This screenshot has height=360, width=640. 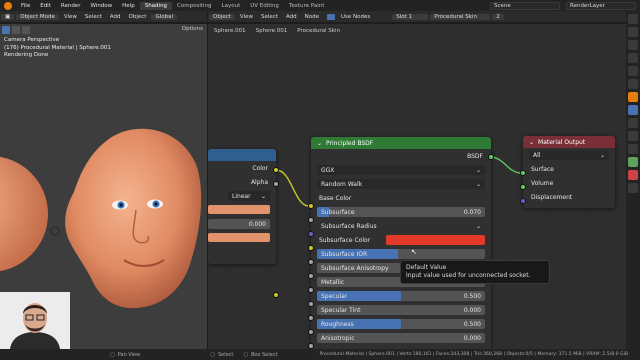 What do you see at coordinates (633, 84) in the screenshot?
I see `world-tab-icon` at bounding box center [633, 84].